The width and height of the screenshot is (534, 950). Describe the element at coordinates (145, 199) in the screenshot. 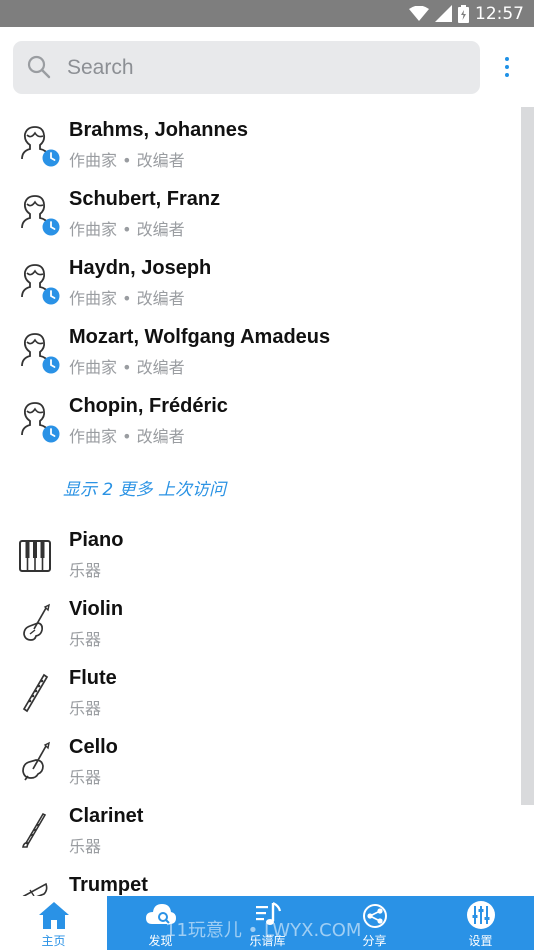

I see `composer-name: Schubert, Franz` at that location.